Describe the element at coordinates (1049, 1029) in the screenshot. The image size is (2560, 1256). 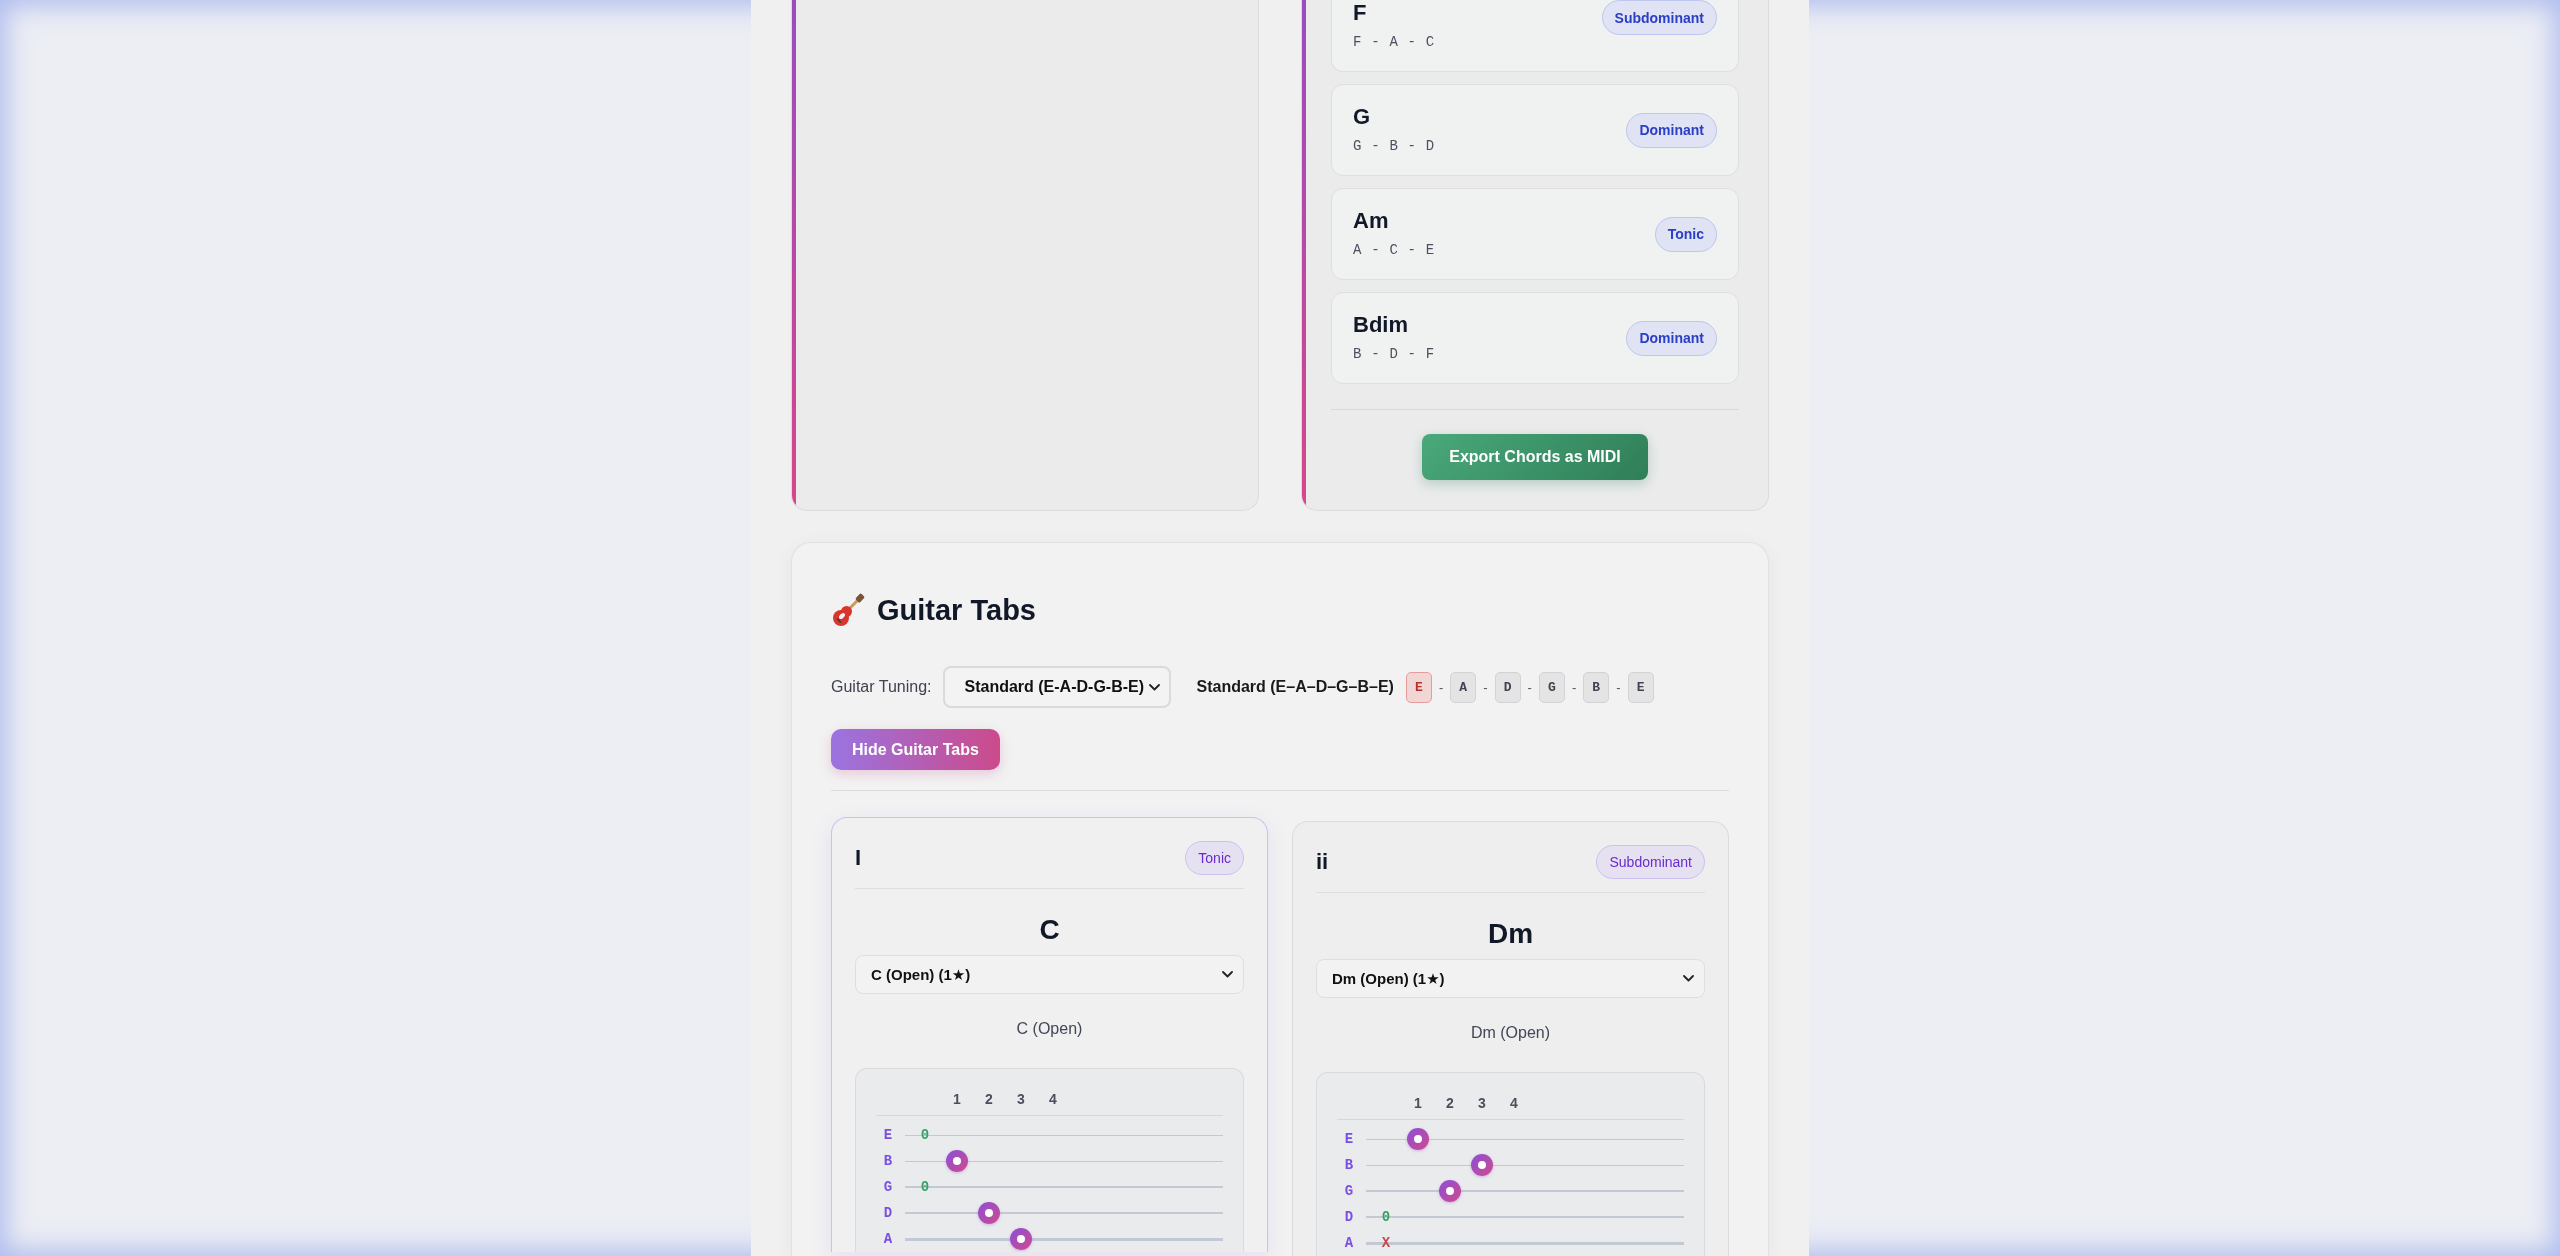
I see `voicing-name: C (Open)` at that location.